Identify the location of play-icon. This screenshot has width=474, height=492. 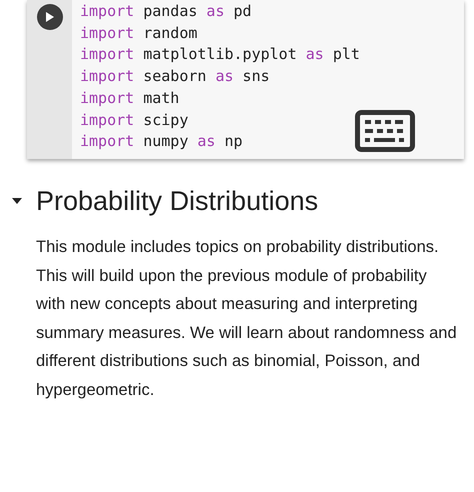
(50, 17).